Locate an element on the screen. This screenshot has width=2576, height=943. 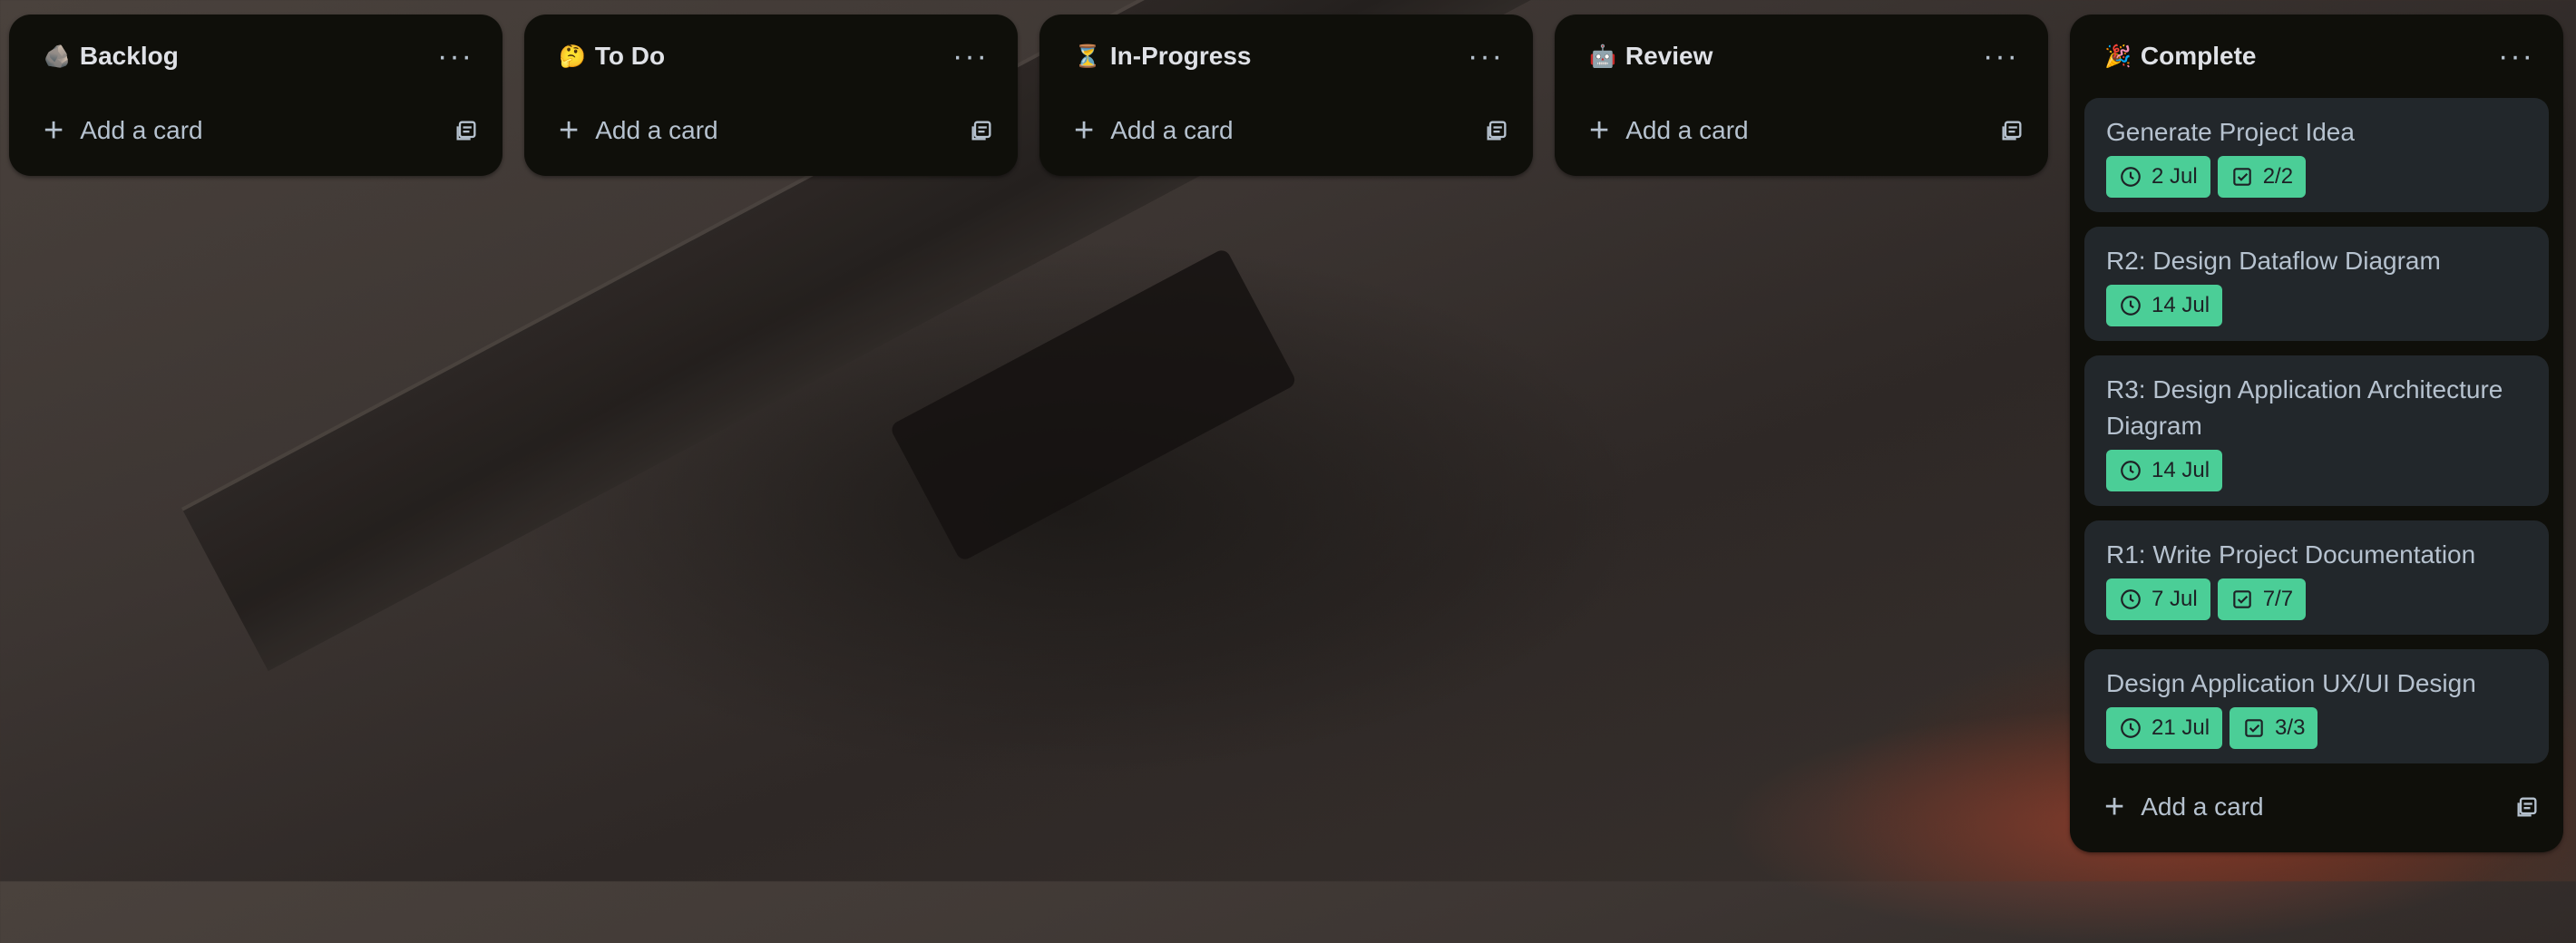
robot-emoji-icon: 🤖 is located at coordinates (1602, 56).